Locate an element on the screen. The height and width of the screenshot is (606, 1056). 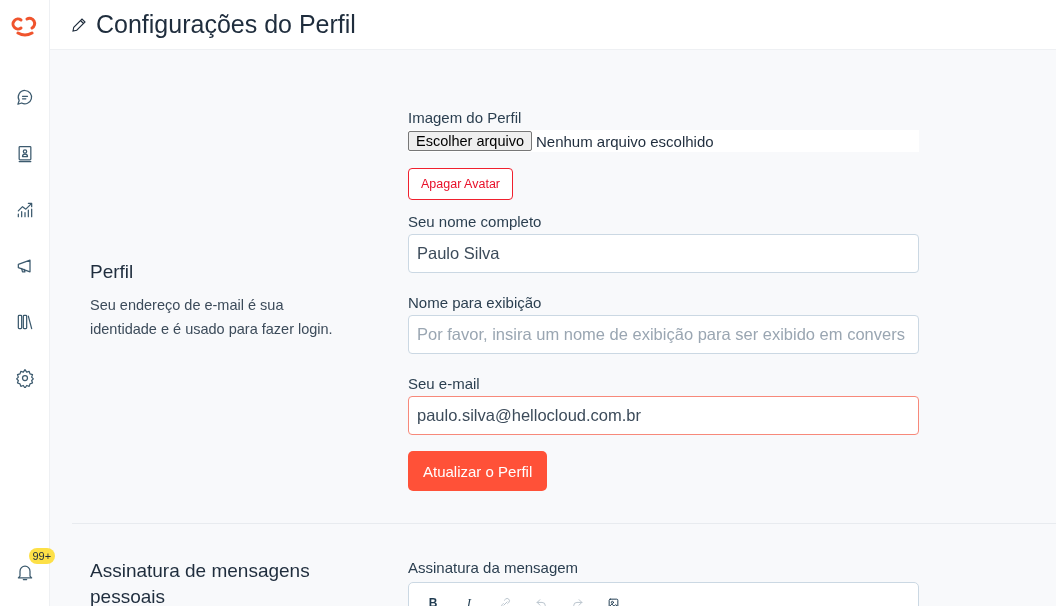
field-label: Imagem do Perfil is located at coordinates (465, 118).